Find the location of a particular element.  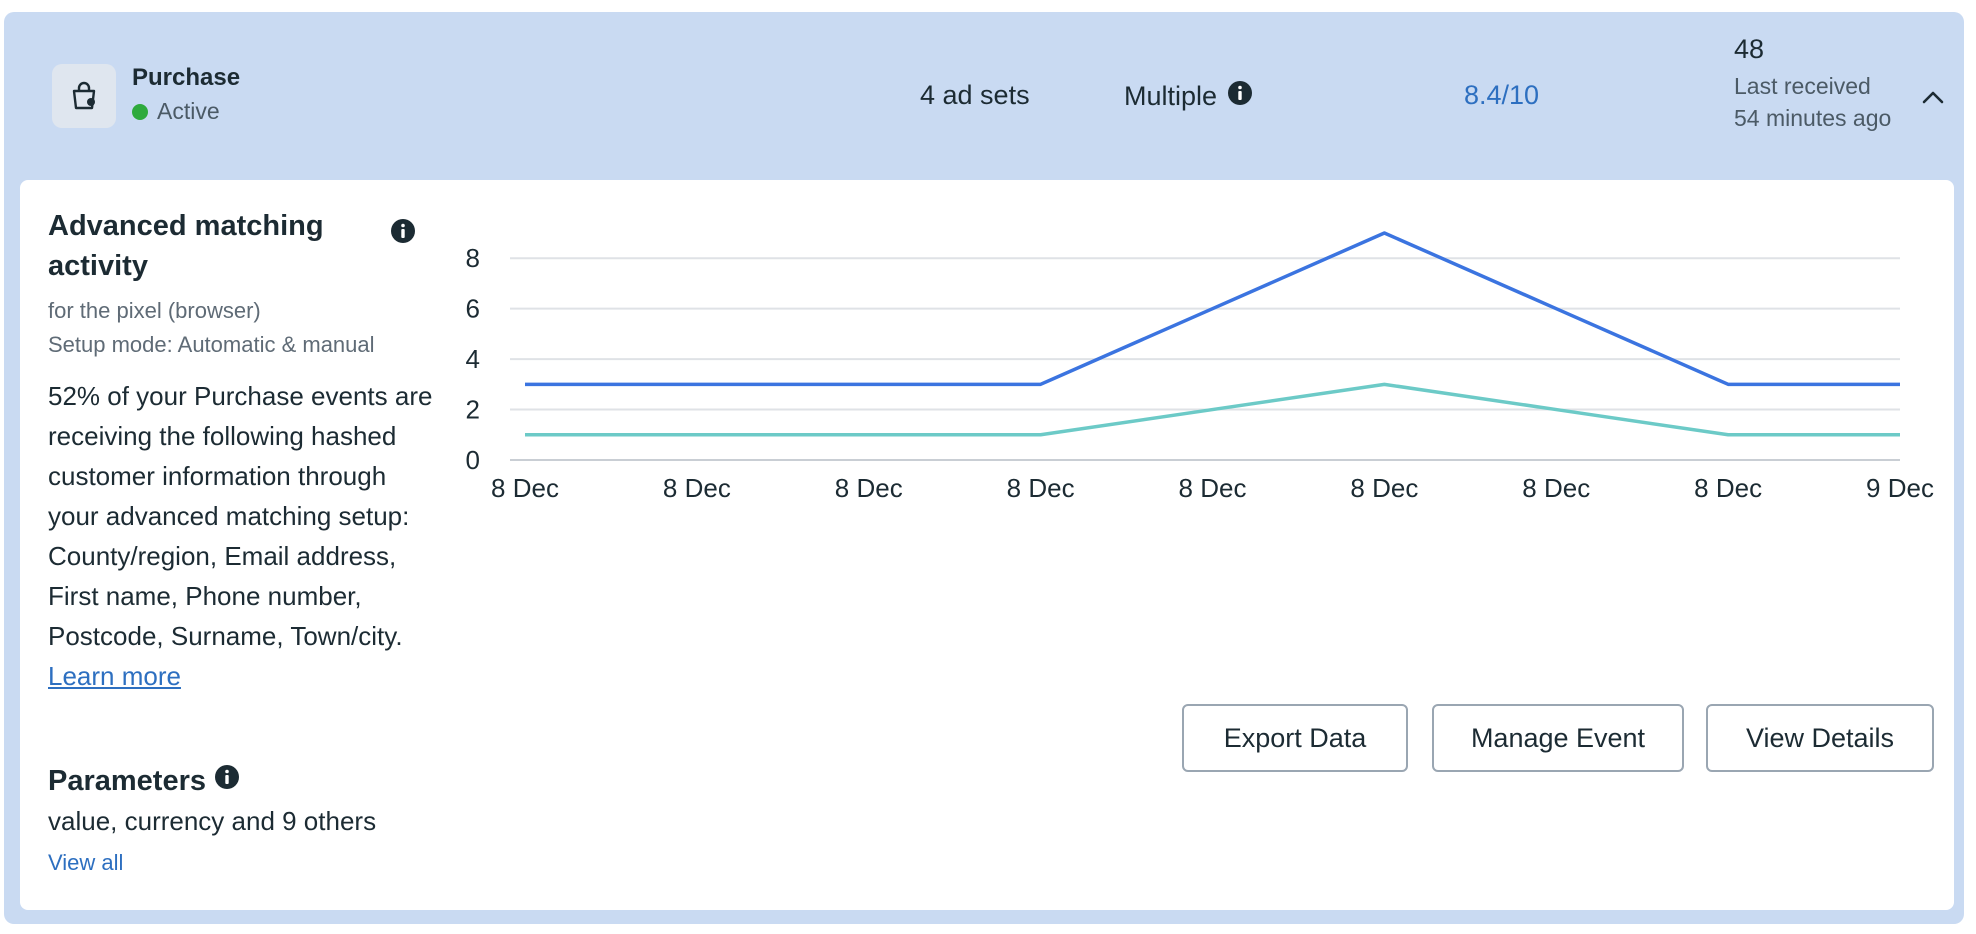

integration: Multiple is located at coordinates (1188, 96).